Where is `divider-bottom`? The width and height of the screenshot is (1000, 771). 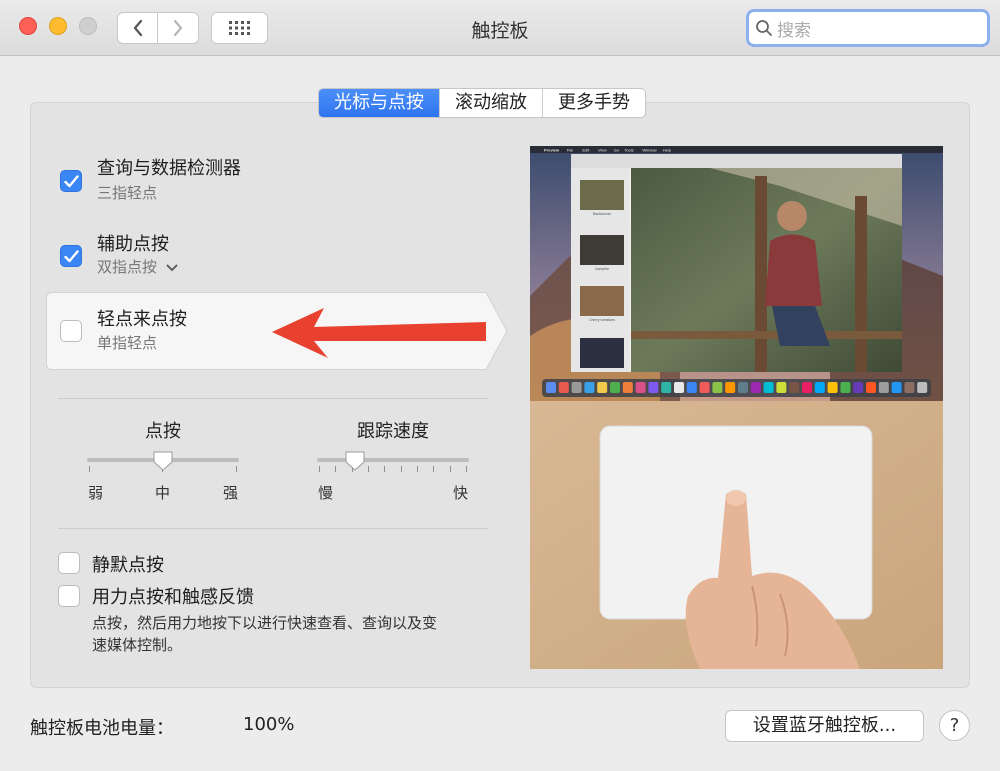
divider-bottom is located at coordinates (273, 528).